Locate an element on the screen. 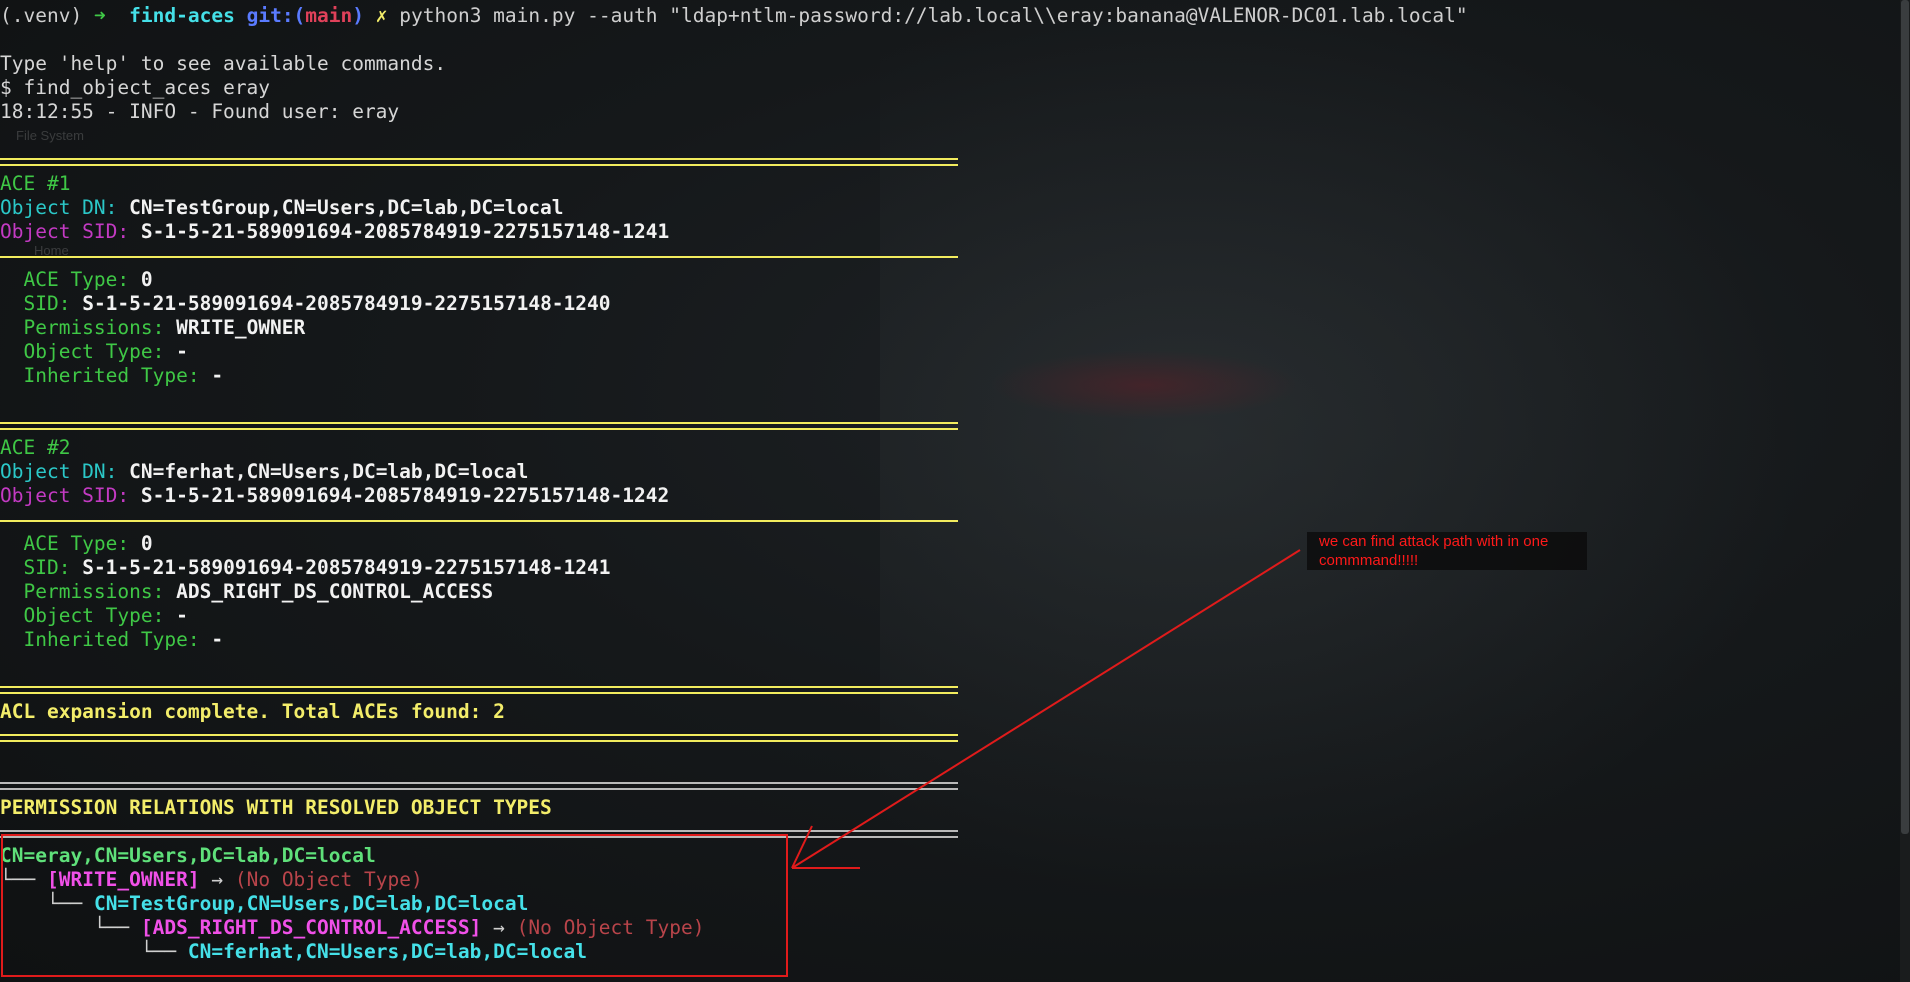 Image resolution: width=1910 pixels, height=982 pixels. scrollbar is located at coordinates (1905, 491).